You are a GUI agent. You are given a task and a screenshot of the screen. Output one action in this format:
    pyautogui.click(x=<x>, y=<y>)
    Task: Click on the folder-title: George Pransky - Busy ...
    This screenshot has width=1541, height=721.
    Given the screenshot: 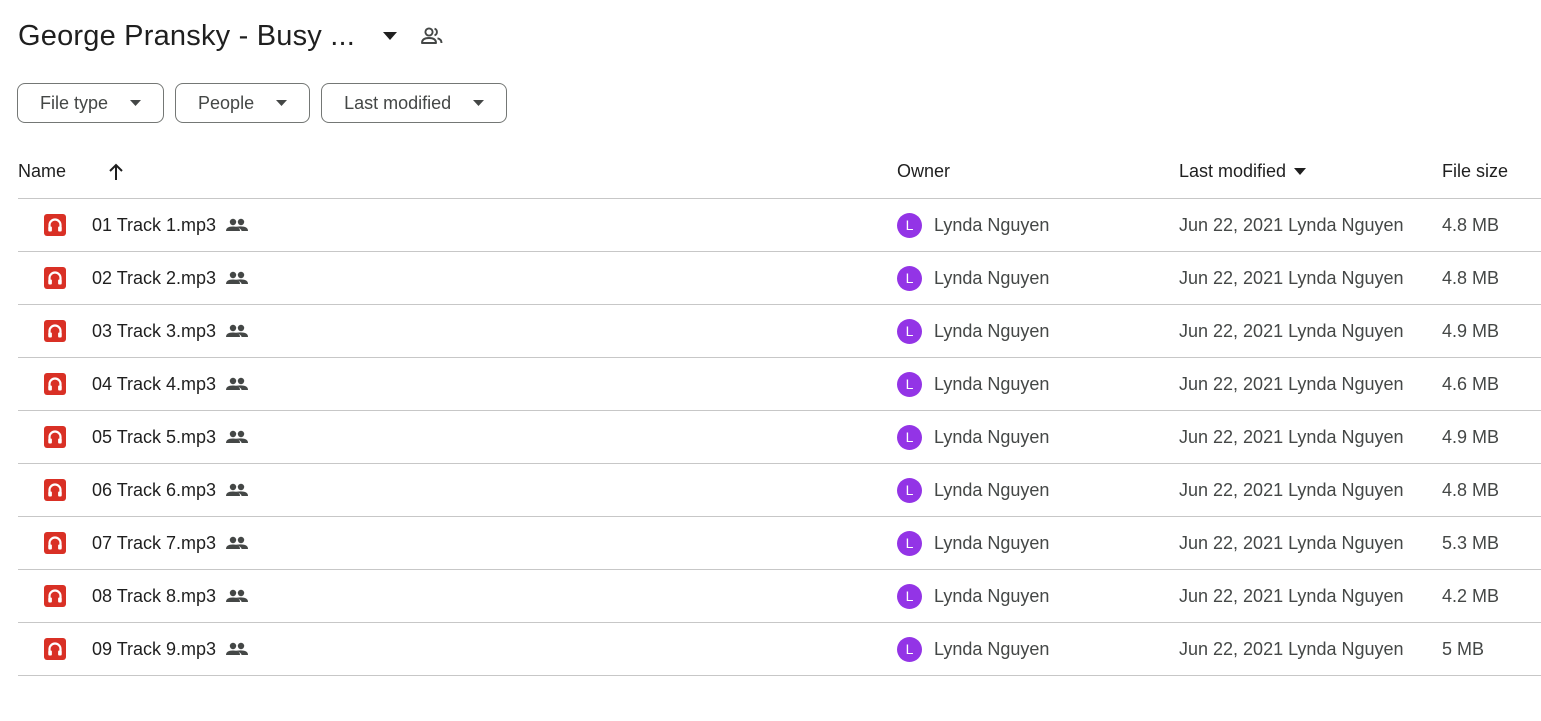 What is the action you would take?
    pyautogui.click(x=186, y=36)
    